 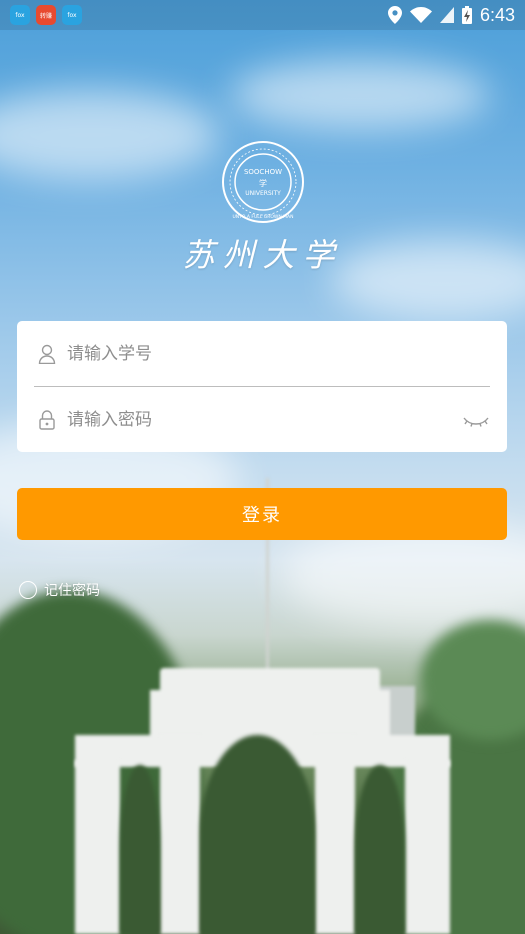 What do you see at coordinates (262, 514) in the screenshot?
I see `login-button: 登录` at bounding box center [262, 514].